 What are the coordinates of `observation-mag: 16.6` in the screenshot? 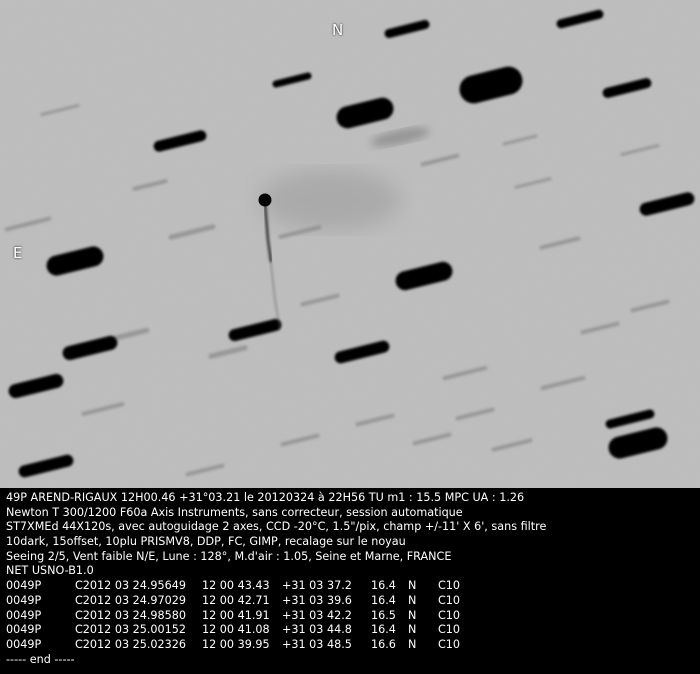 It's located at (383, 644).